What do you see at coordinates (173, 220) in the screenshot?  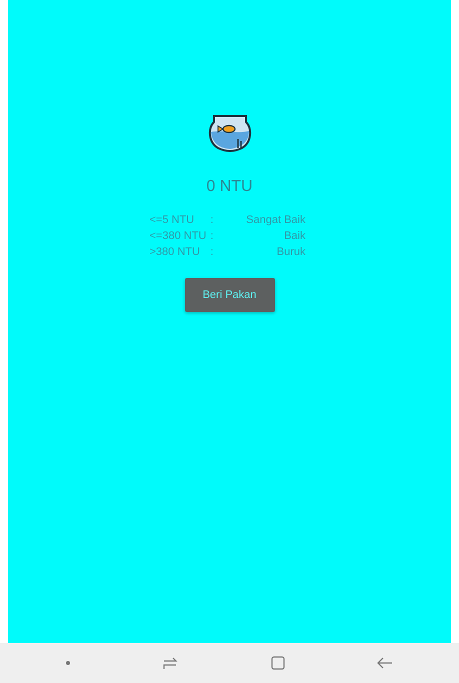 I see `range-label: <=5 NTU` at bounding box center [173, 220].